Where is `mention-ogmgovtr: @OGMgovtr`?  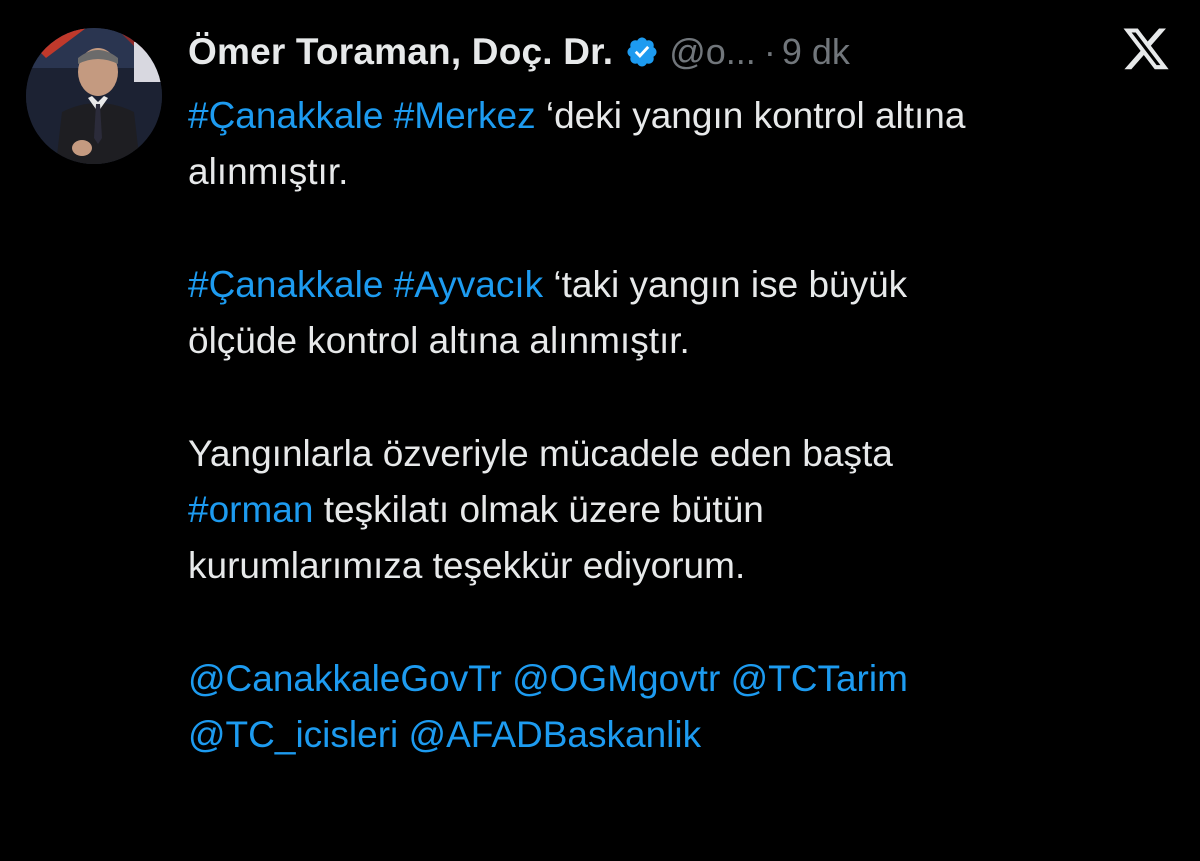 mention-ogmgovtr: @OGMgovtr is located at coordinates (616, 678).